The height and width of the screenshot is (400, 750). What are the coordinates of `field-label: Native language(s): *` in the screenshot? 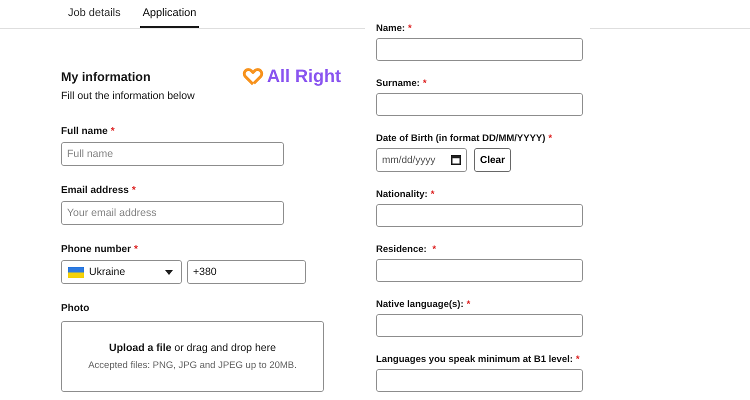 It's located at (424, 304).